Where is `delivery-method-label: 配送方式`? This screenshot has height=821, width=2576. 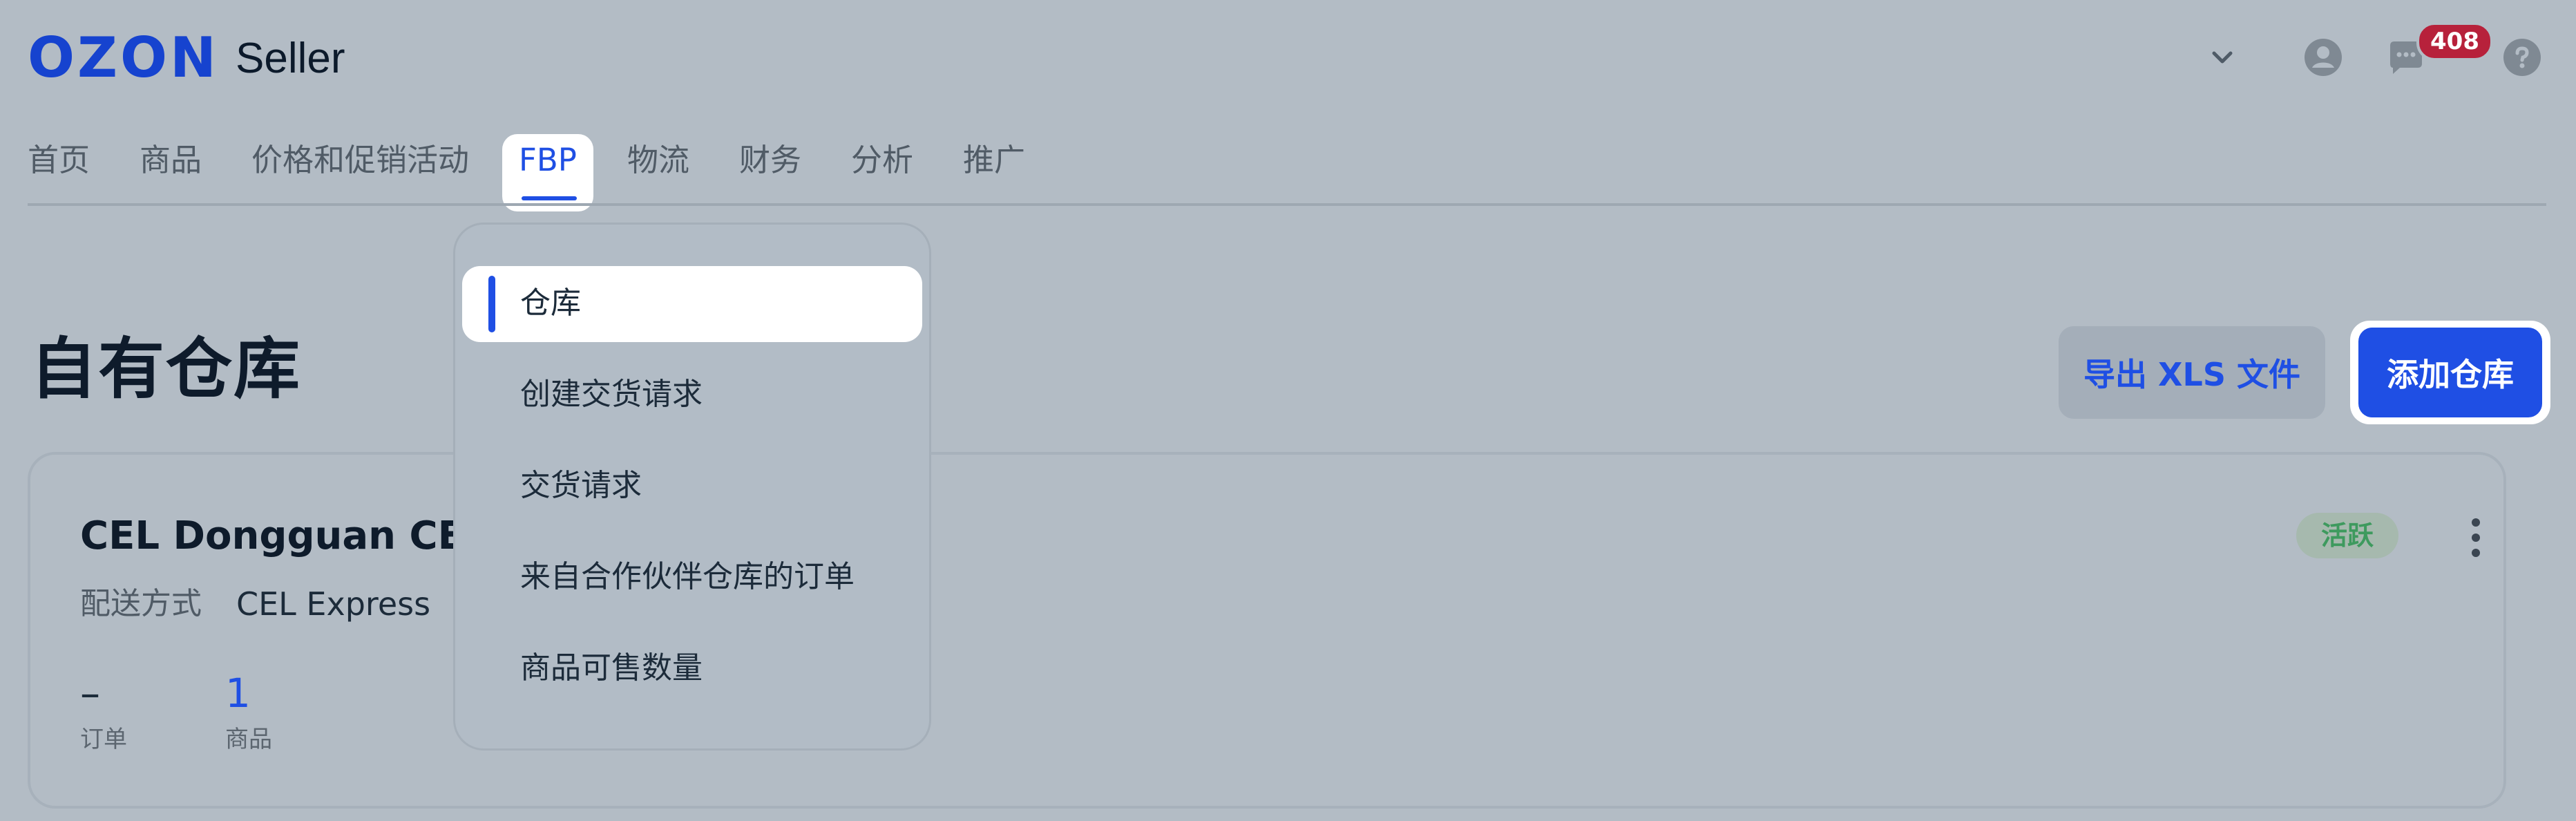
delivery-method-label: 配送方式 is located at coordinates (141, 603).